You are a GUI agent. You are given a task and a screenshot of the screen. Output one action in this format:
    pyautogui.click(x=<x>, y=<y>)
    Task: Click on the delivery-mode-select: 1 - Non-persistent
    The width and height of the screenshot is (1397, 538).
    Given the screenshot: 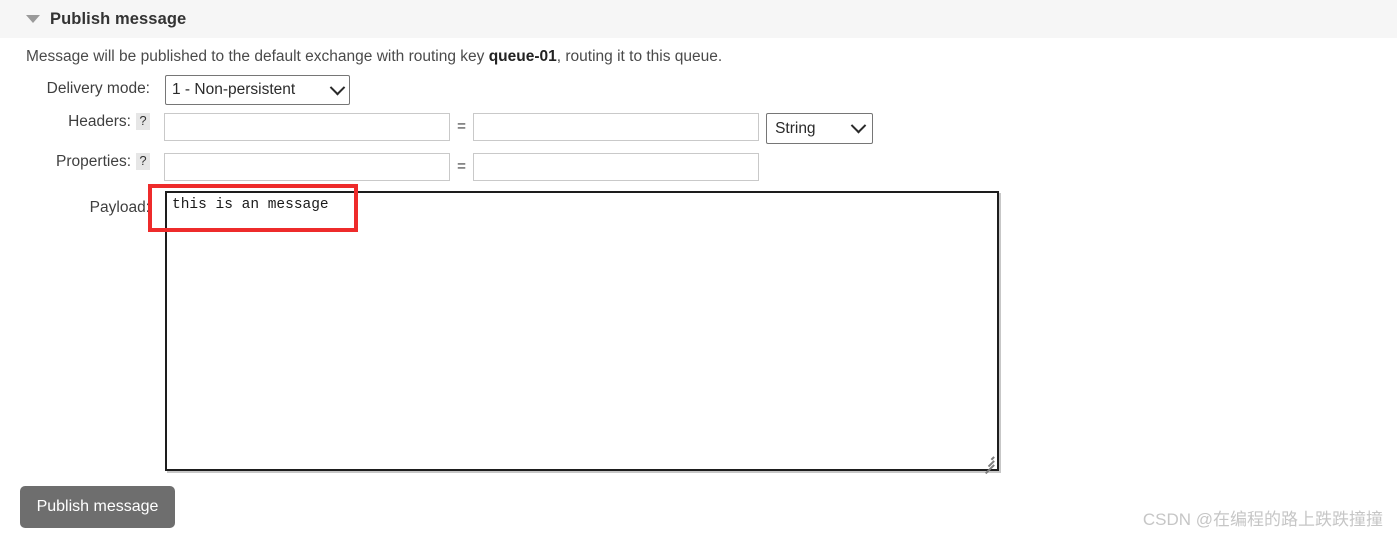 What is the action you would take?
    pyautogui.click(x=257, y=90)
    